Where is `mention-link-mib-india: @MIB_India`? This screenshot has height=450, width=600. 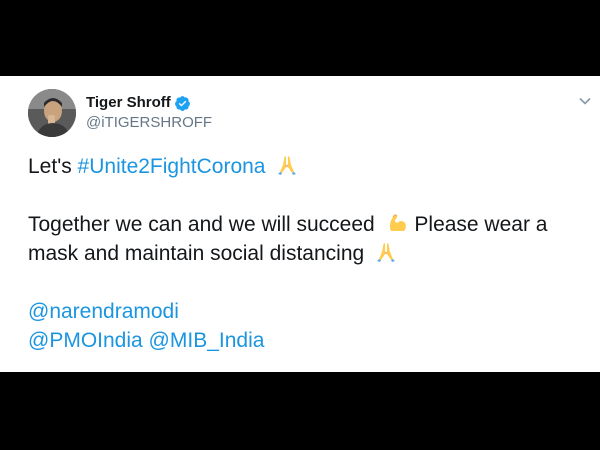 mention-link-mib-india: @MIB_India is located at coordinates (207, 340).